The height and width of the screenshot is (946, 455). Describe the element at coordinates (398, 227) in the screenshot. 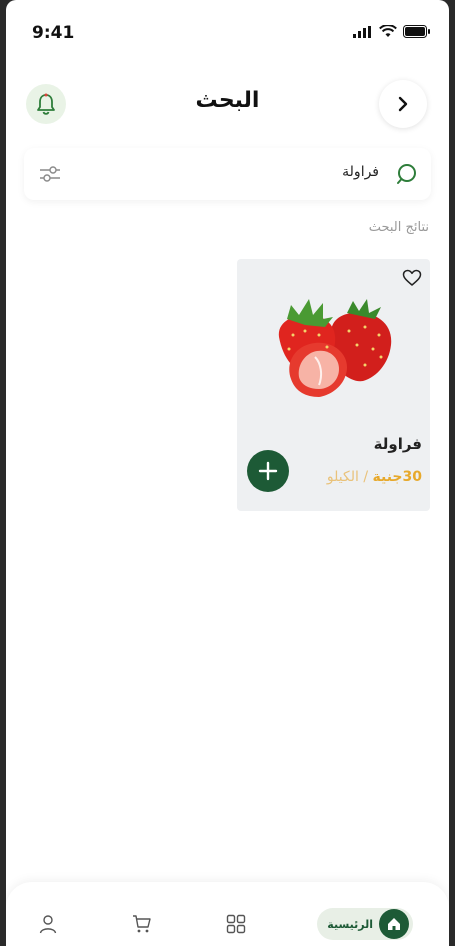

I see `results-label: نتائج البحث` at that location.